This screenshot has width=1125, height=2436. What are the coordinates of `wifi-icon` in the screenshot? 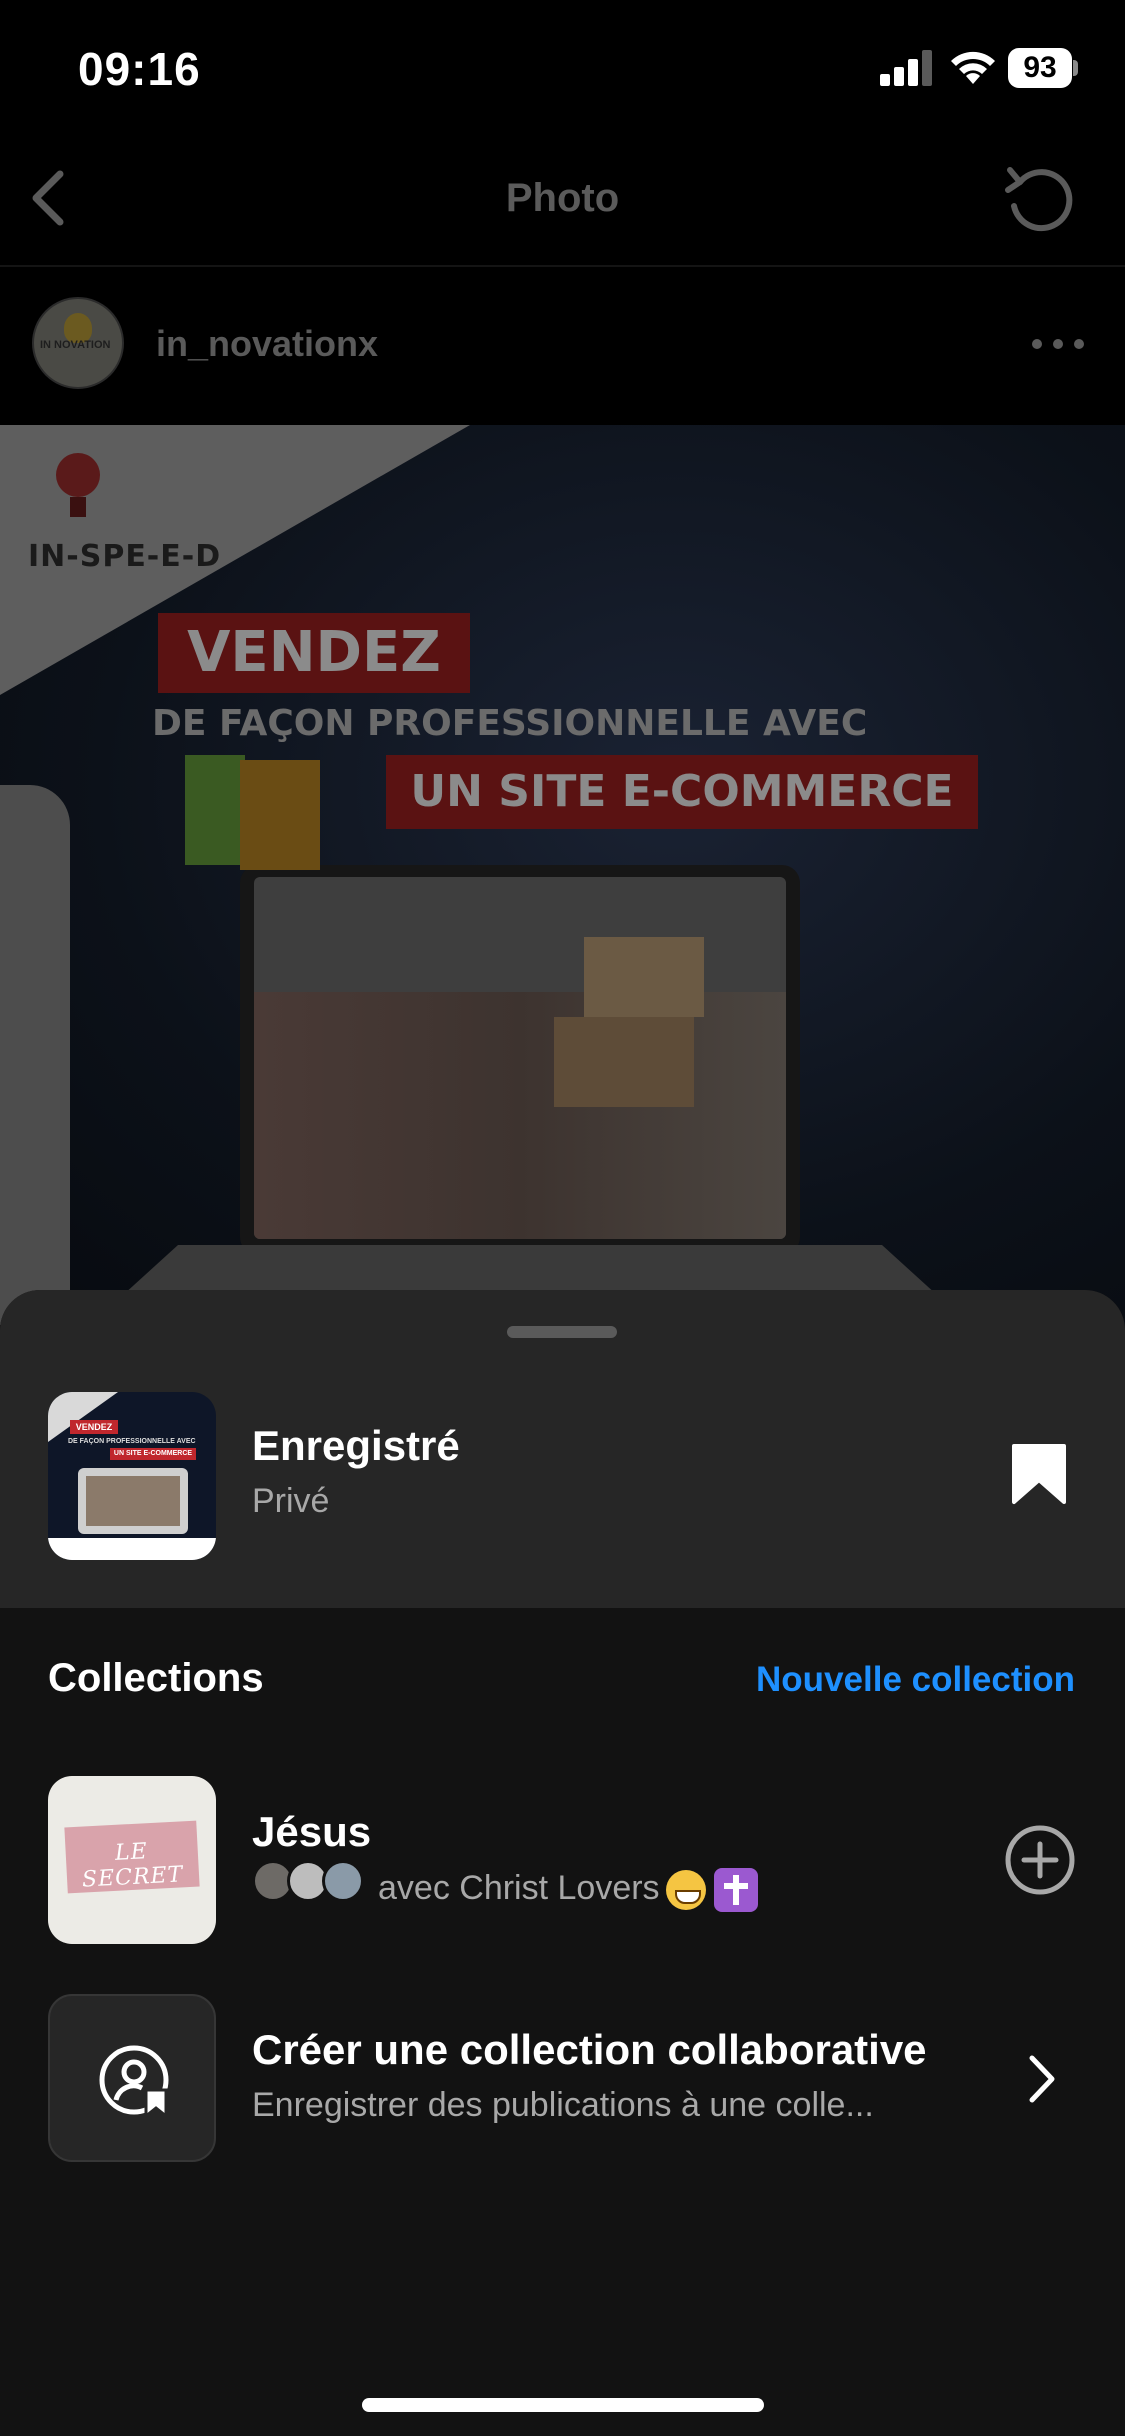 It's located at (973, 67).